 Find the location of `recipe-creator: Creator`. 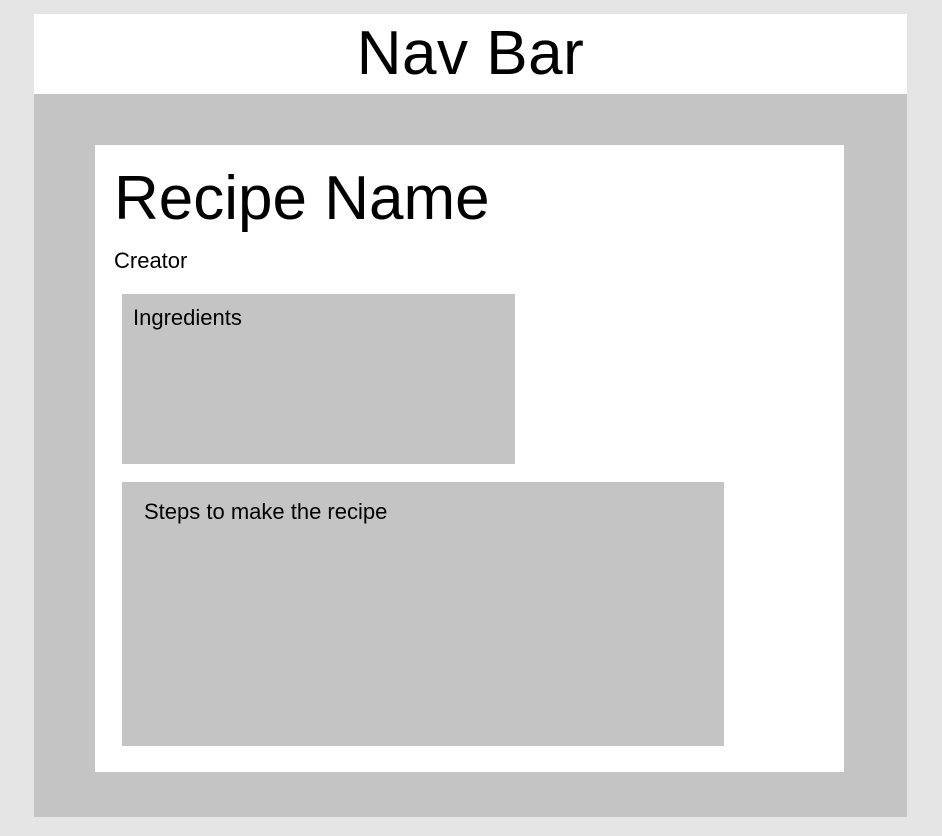

recipe-creator: Creator is located at coordinates (151, 260).